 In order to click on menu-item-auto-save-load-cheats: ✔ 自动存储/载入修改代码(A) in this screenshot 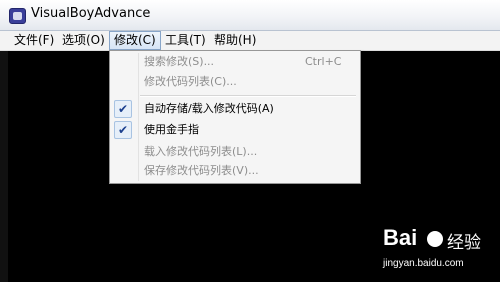, I will do `click(235, 109)`.